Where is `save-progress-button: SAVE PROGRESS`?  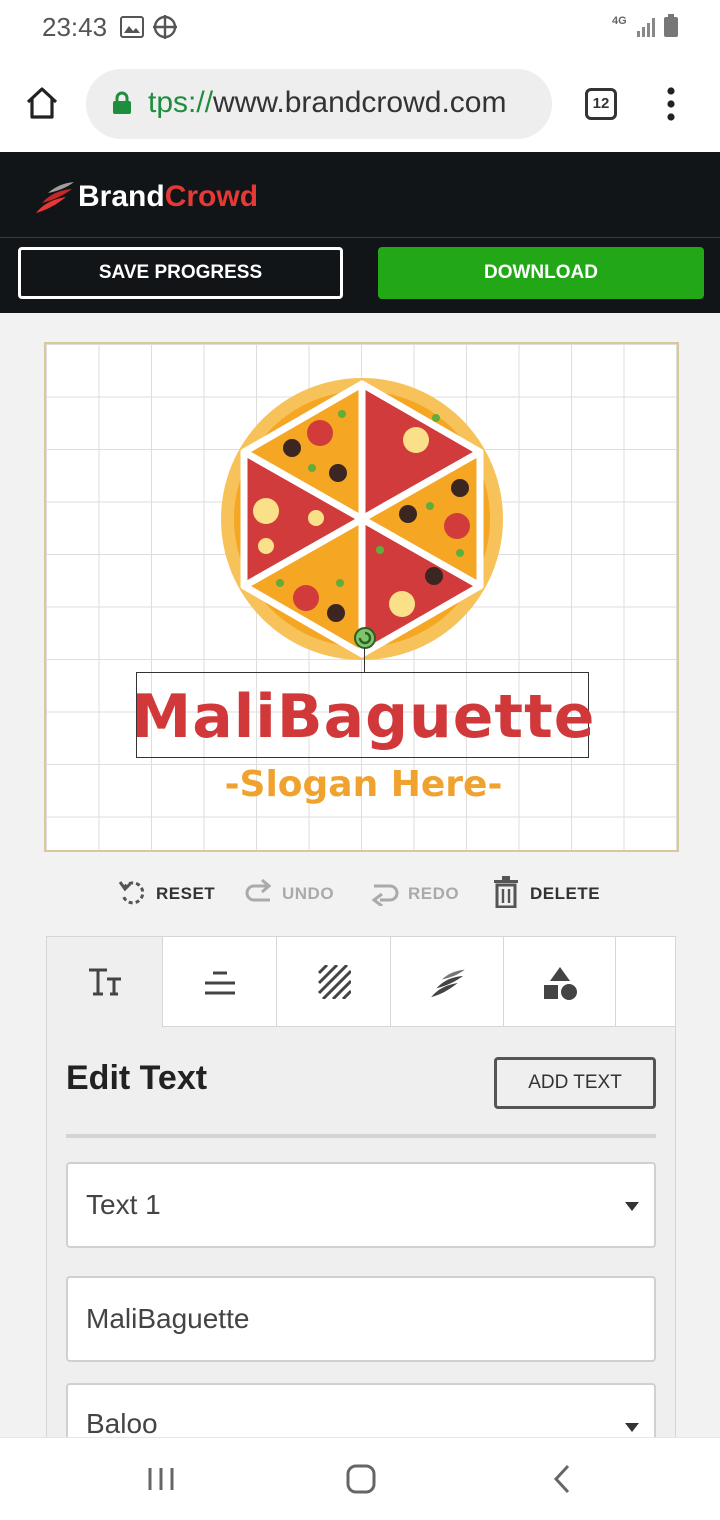
save-progress-button: SAVE PROGRESS is located at coordinates (180, 273).